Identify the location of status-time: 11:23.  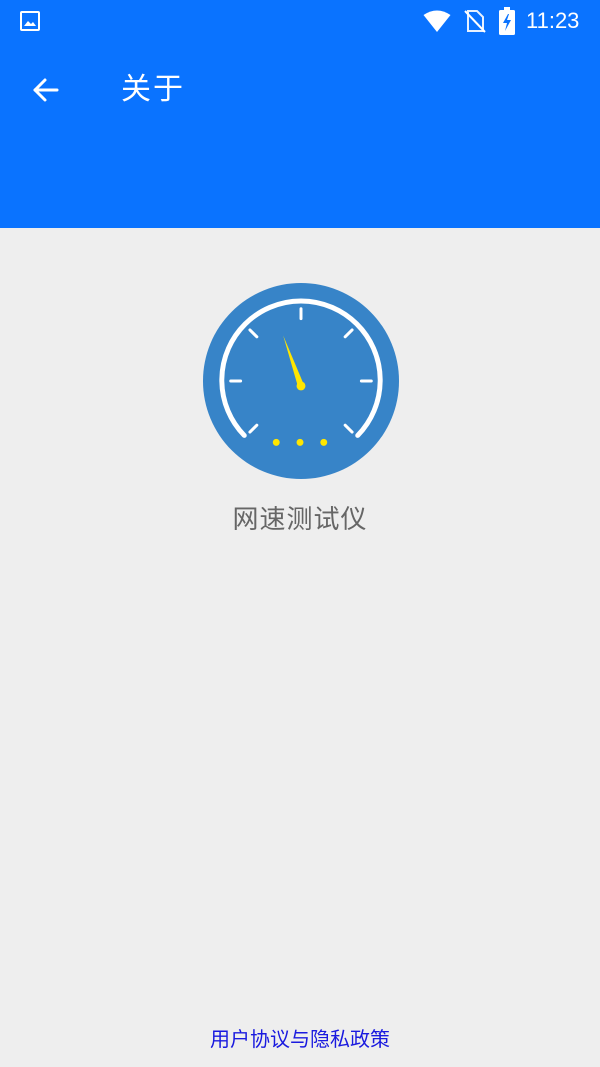
(553, 20).